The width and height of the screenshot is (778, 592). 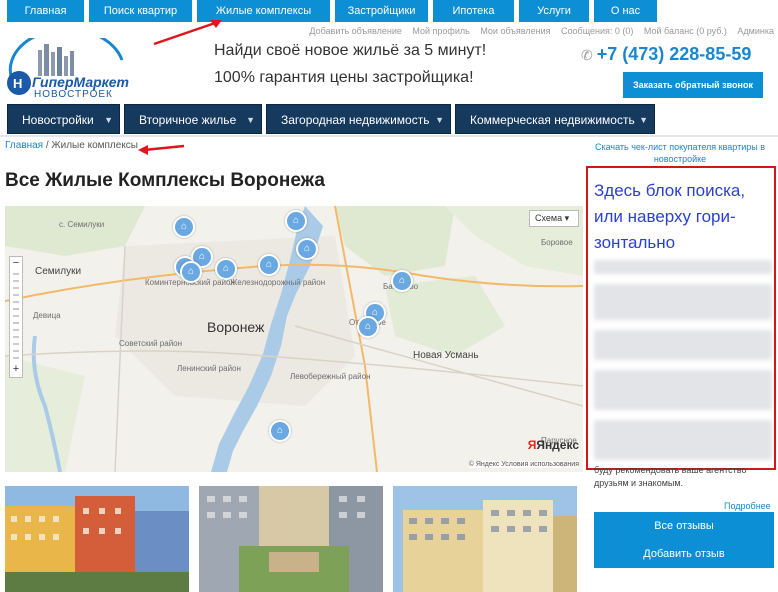 I want to click on category-new-buildings: Новостройки ▼, so click(x=63, y=119).